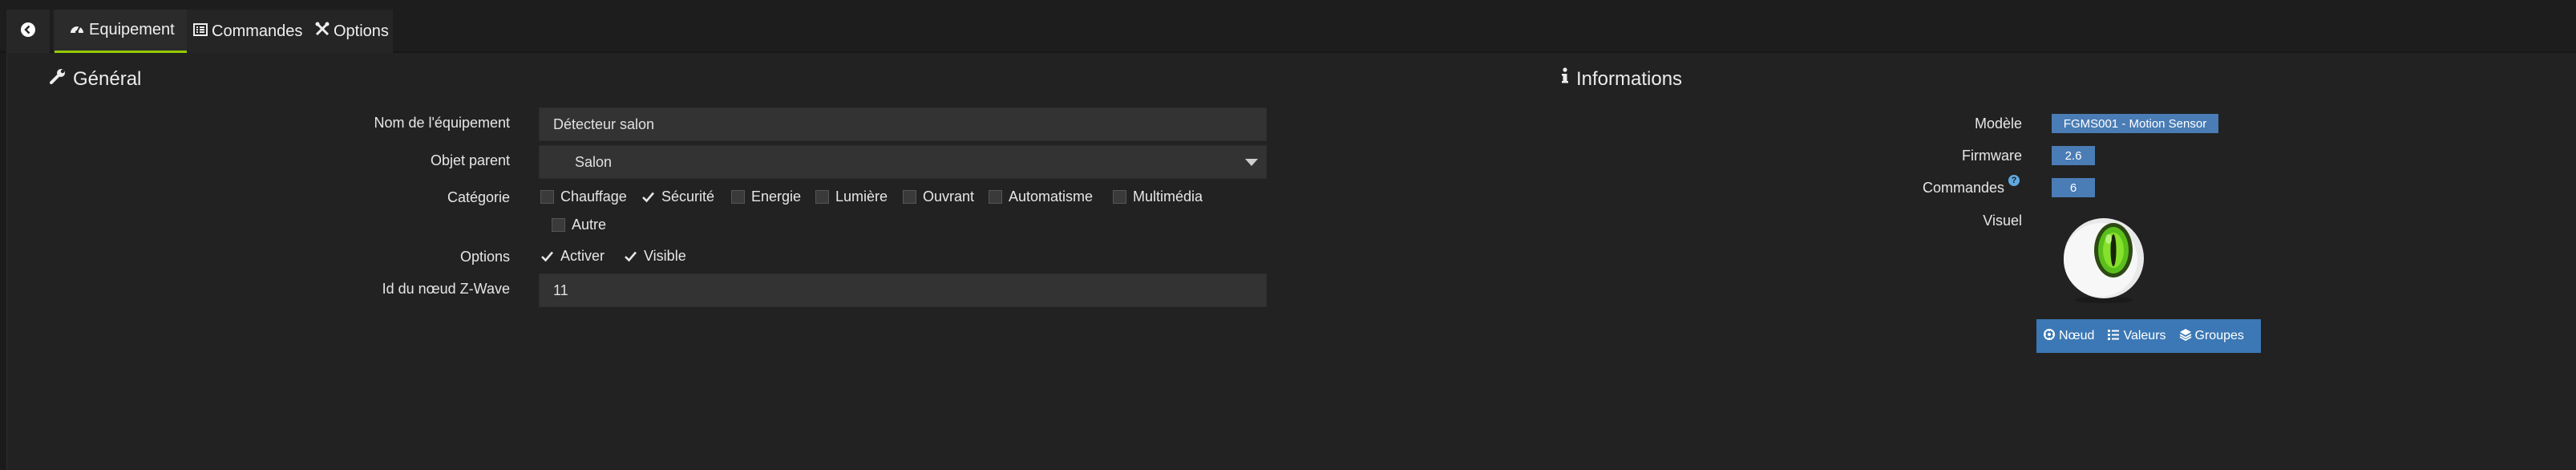  I want to click on button-label: Groupes, so click(2219, 335).